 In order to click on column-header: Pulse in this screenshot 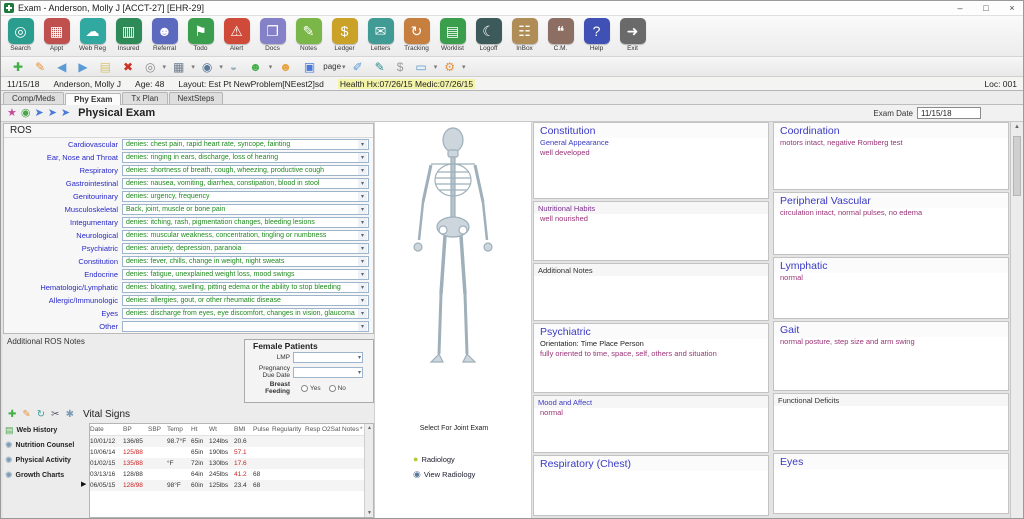, I will do `click(262, 429)`.